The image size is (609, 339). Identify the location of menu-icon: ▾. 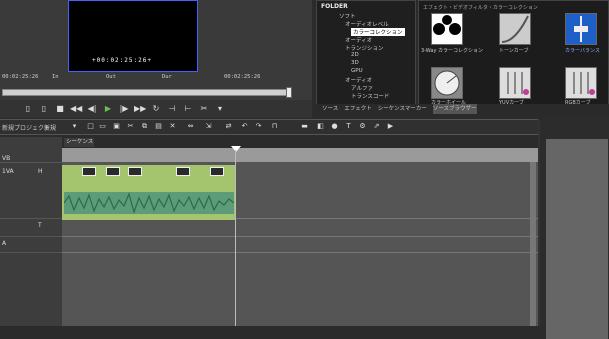
(220, 109).